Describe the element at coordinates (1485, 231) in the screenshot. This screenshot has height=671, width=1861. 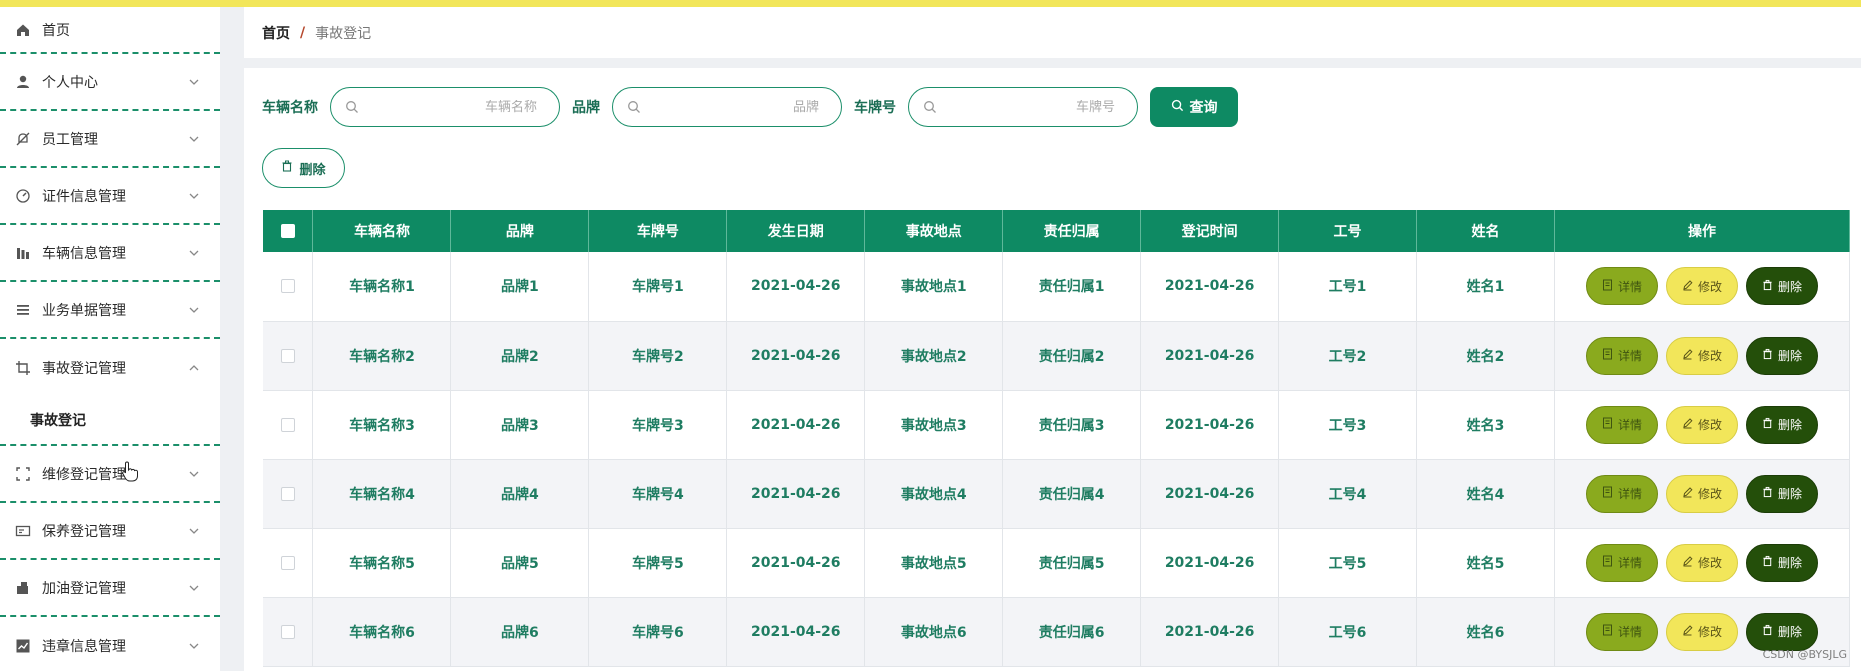
I see `column-header: 姓名` at that location.